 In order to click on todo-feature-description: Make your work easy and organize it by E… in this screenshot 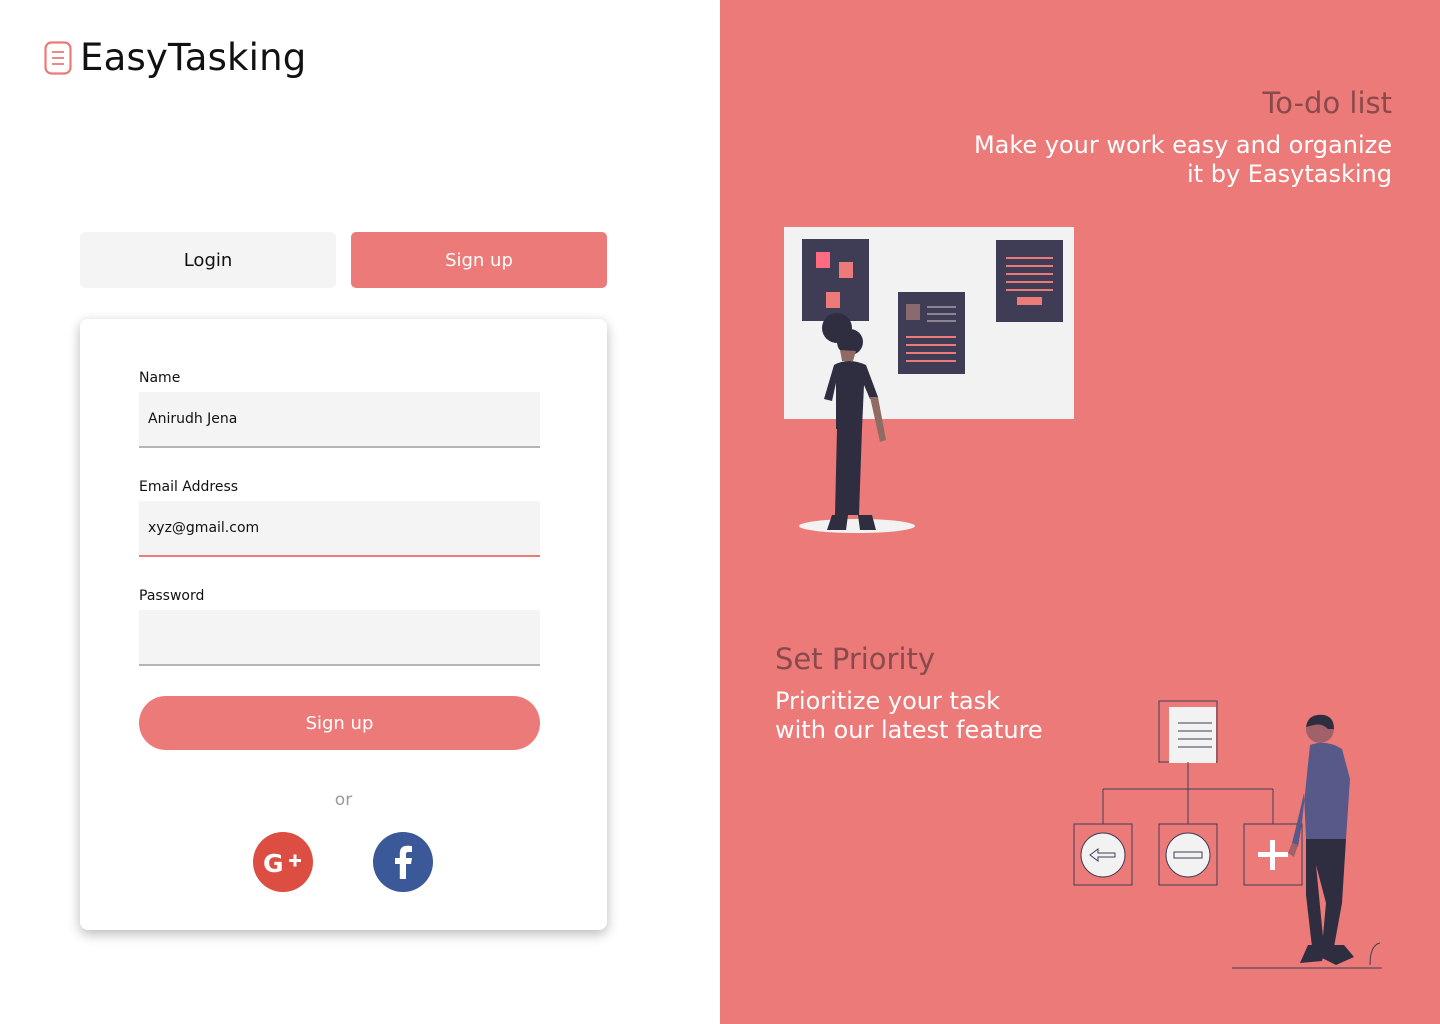, I will do `click(1162, 160)`.